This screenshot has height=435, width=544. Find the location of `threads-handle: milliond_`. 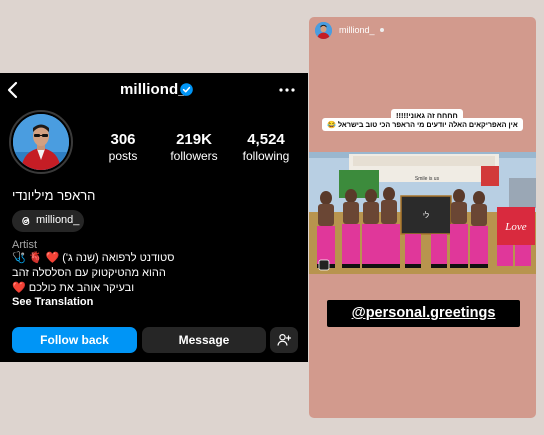

threads-handle: milliond_ is located at coordinates (58, 220).